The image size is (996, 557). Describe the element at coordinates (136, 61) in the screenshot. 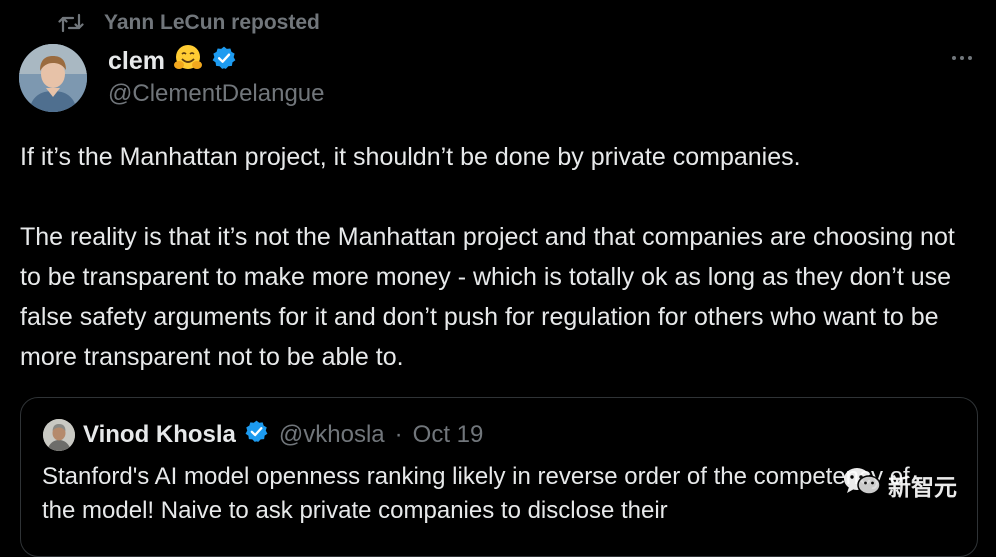

I see `author-name: clem` at that location.